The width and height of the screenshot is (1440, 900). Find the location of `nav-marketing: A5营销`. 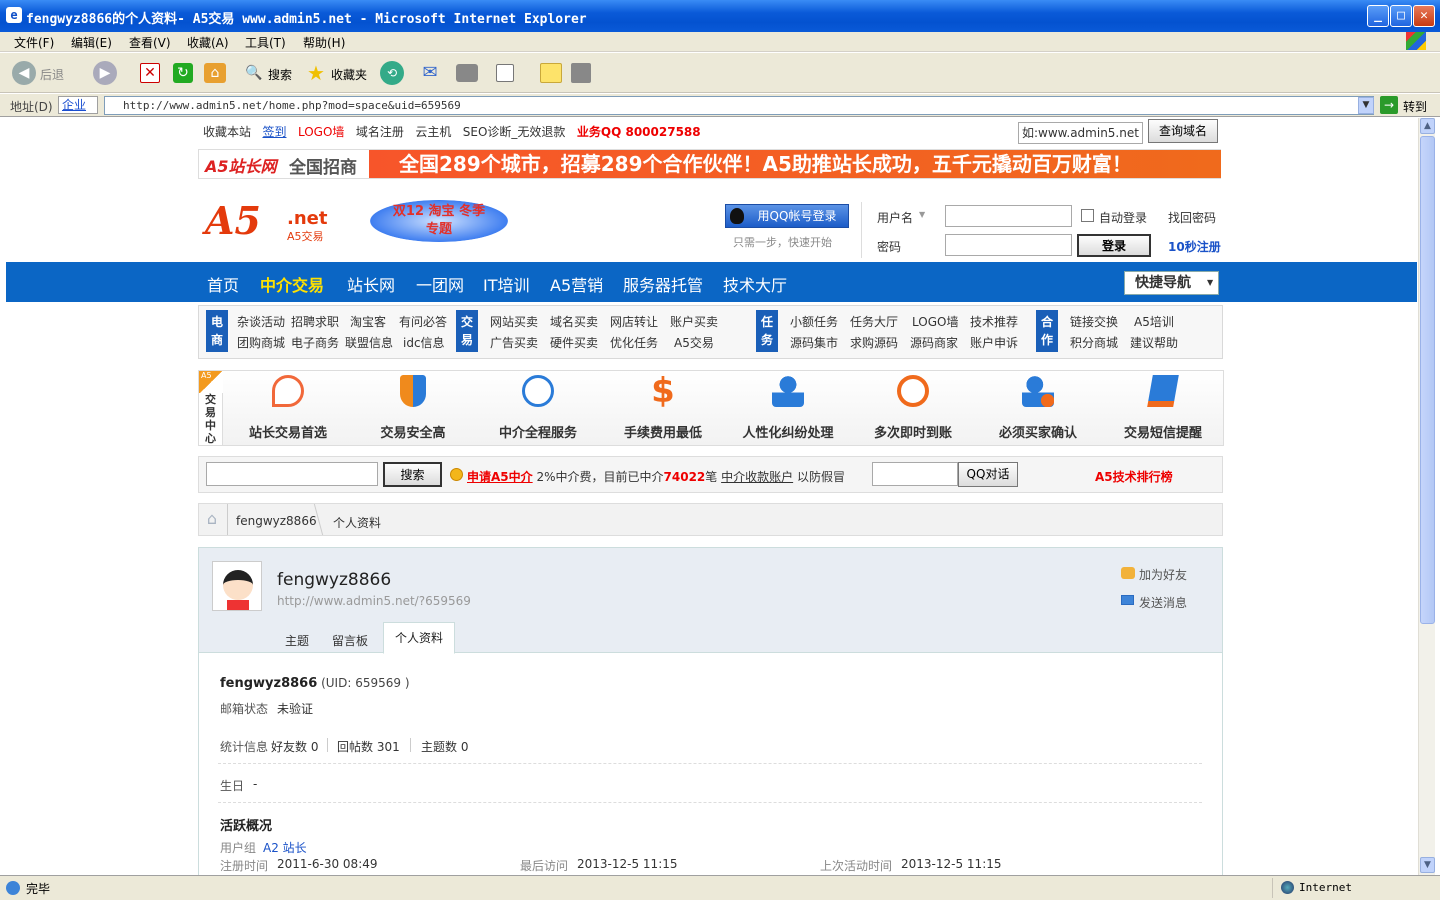

nav-marketing: A5营销 is located at coordinates (576, 284).